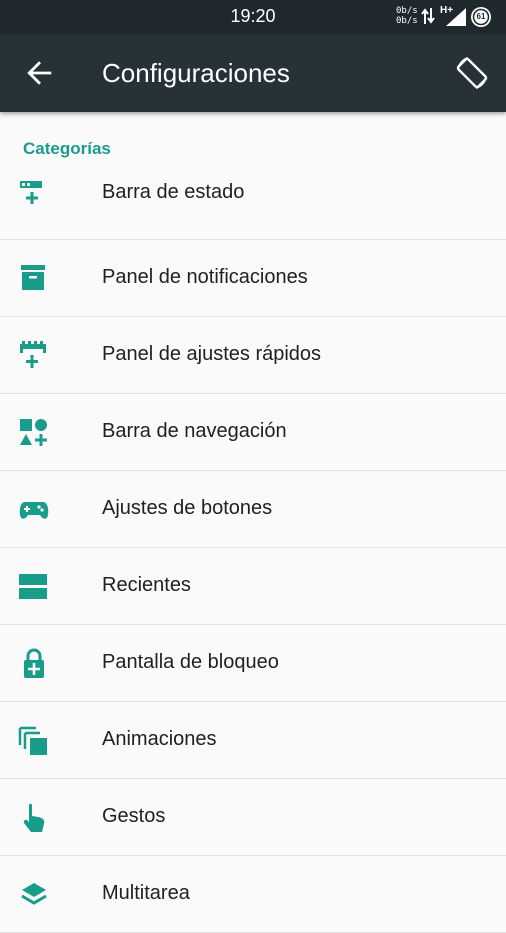 The image size is (506, 933). I want to click on list-item-label: Barra de navegación, so click(194, 431).